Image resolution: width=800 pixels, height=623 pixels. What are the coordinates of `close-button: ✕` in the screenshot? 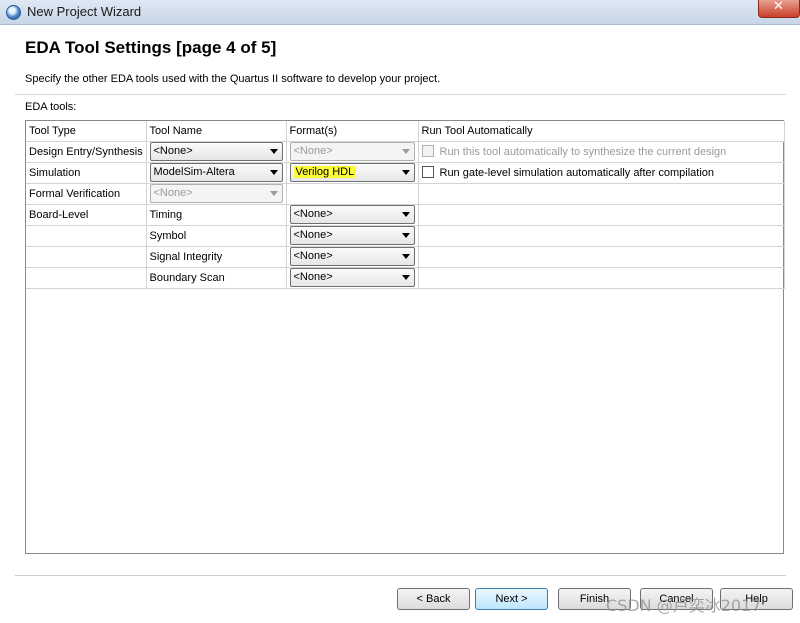 It's located at (779, 9).